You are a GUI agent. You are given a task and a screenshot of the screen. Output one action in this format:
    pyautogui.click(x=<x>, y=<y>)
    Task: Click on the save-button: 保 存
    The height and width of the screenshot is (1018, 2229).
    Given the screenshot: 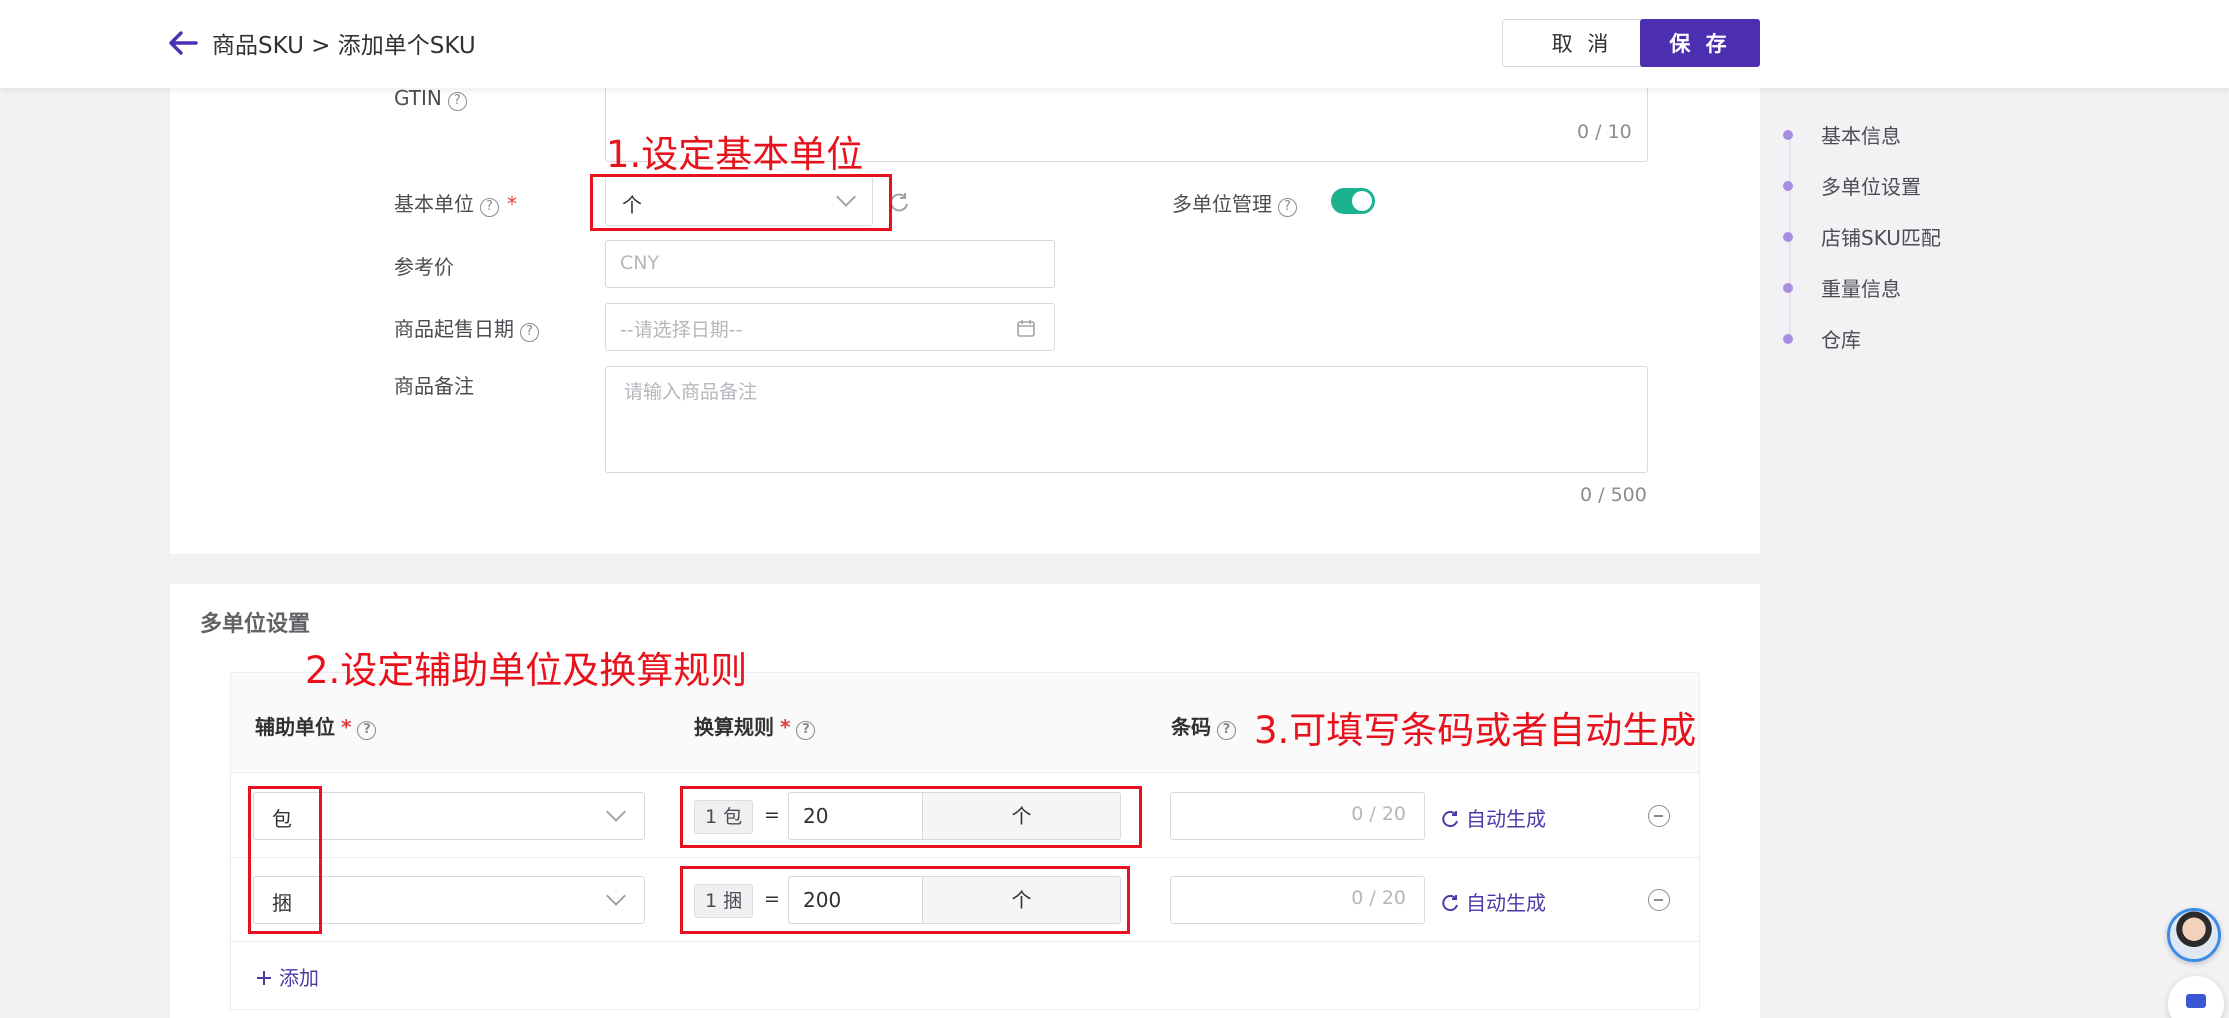 What is the action you would take?
    pyautogui.click(x=1700, y=43)
    